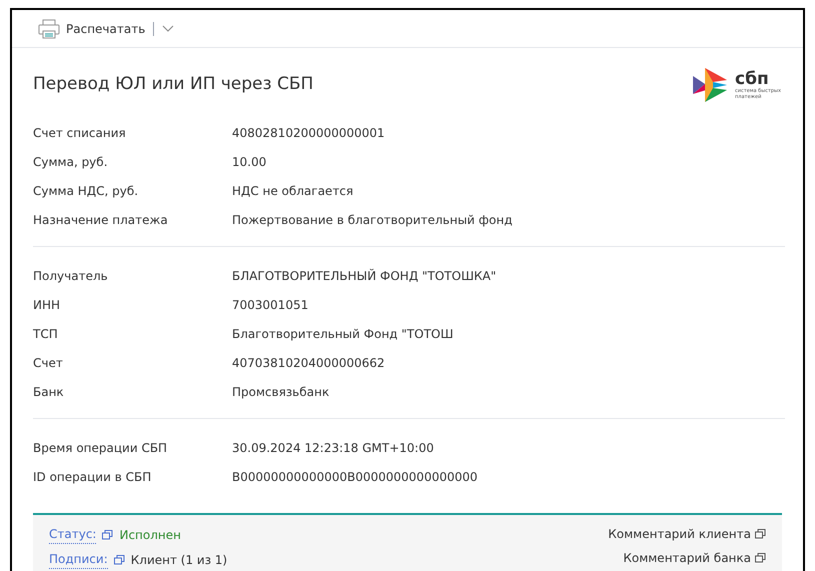 This screenshot has width=815, height=571. I want to click on status-link: Статус:, so click(72, 534).